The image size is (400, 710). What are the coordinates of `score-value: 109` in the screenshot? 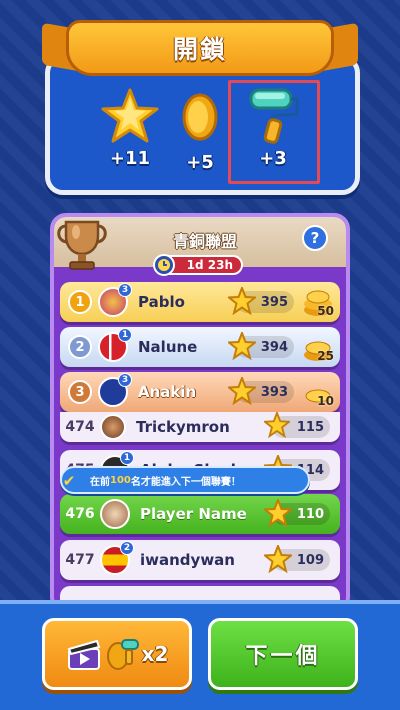 It's located at (310, 560).